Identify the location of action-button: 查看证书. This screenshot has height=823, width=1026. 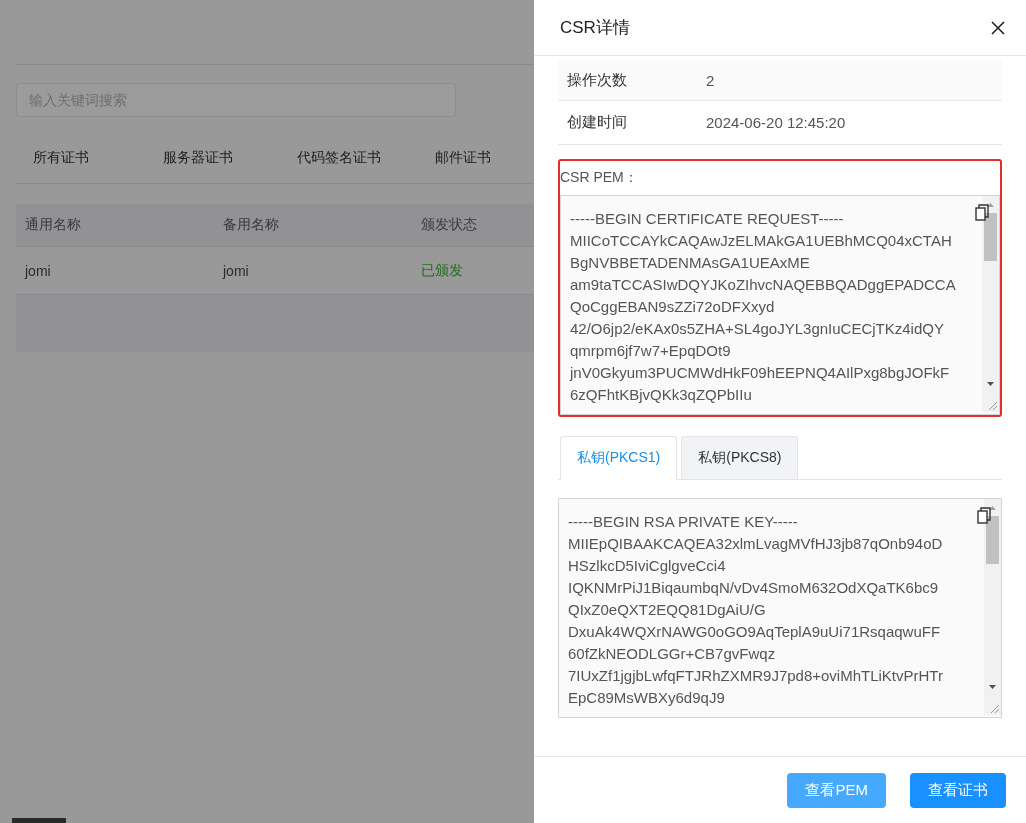
(958, 790).